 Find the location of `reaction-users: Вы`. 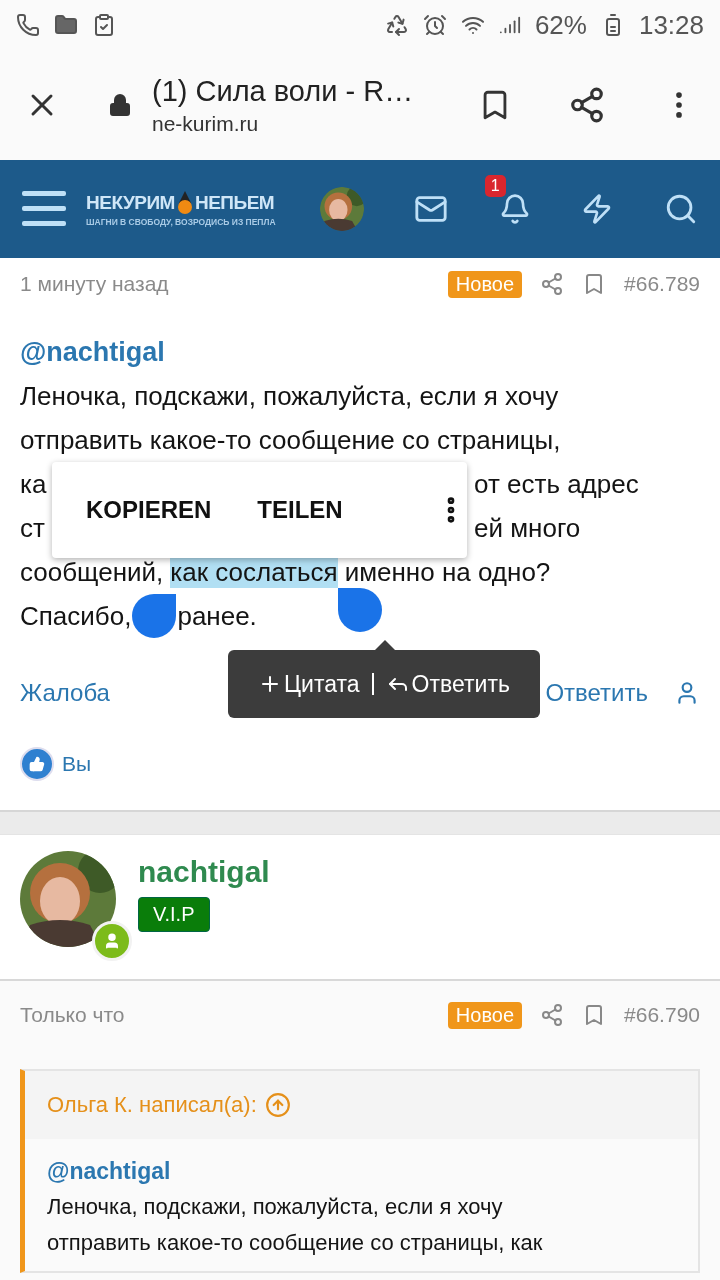

reaction-users: Вы is located at coordinates (77, 764).